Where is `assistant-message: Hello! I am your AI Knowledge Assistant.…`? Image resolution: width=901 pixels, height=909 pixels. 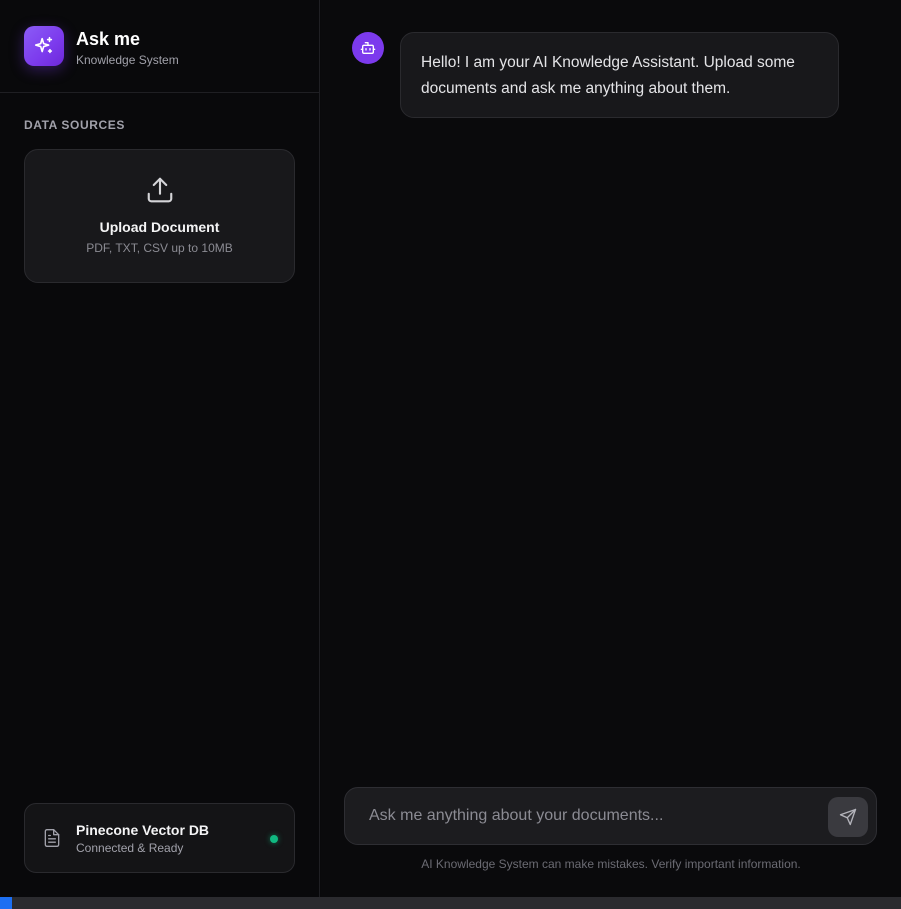
assistant-message: Hello! I am your AI Knowledge Assistant.… is located at coordinates (619, 75).